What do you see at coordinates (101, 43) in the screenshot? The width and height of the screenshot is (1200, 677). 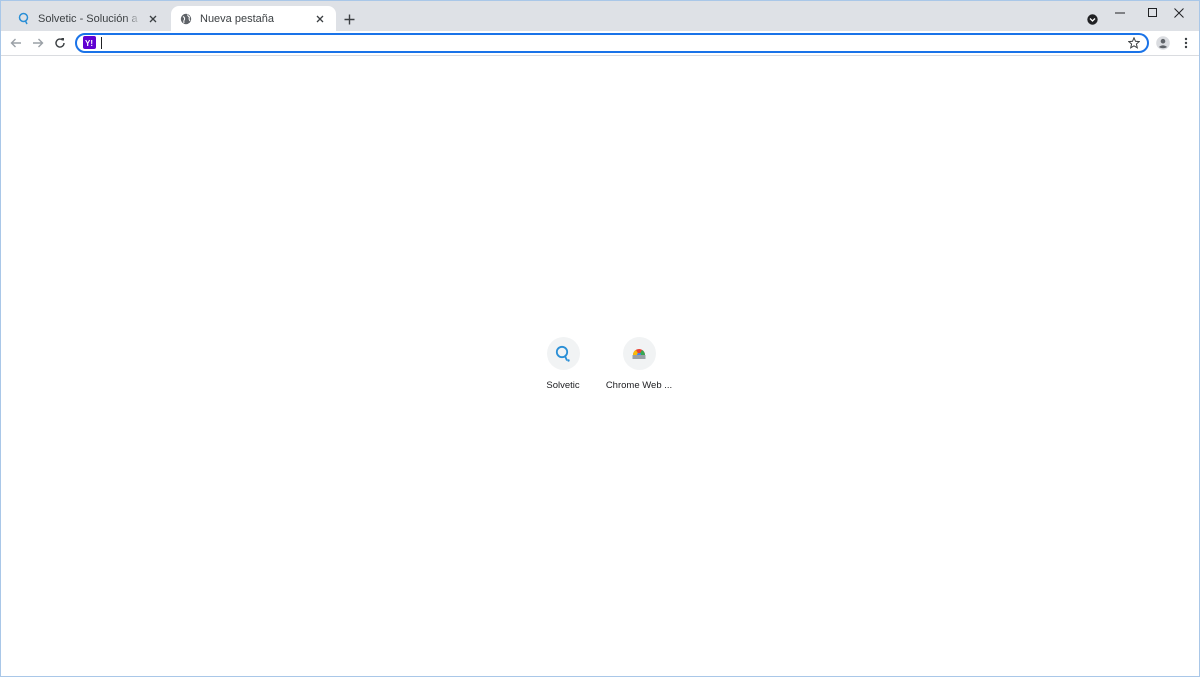 I see `text-caret` at bounding box center [101, 43].